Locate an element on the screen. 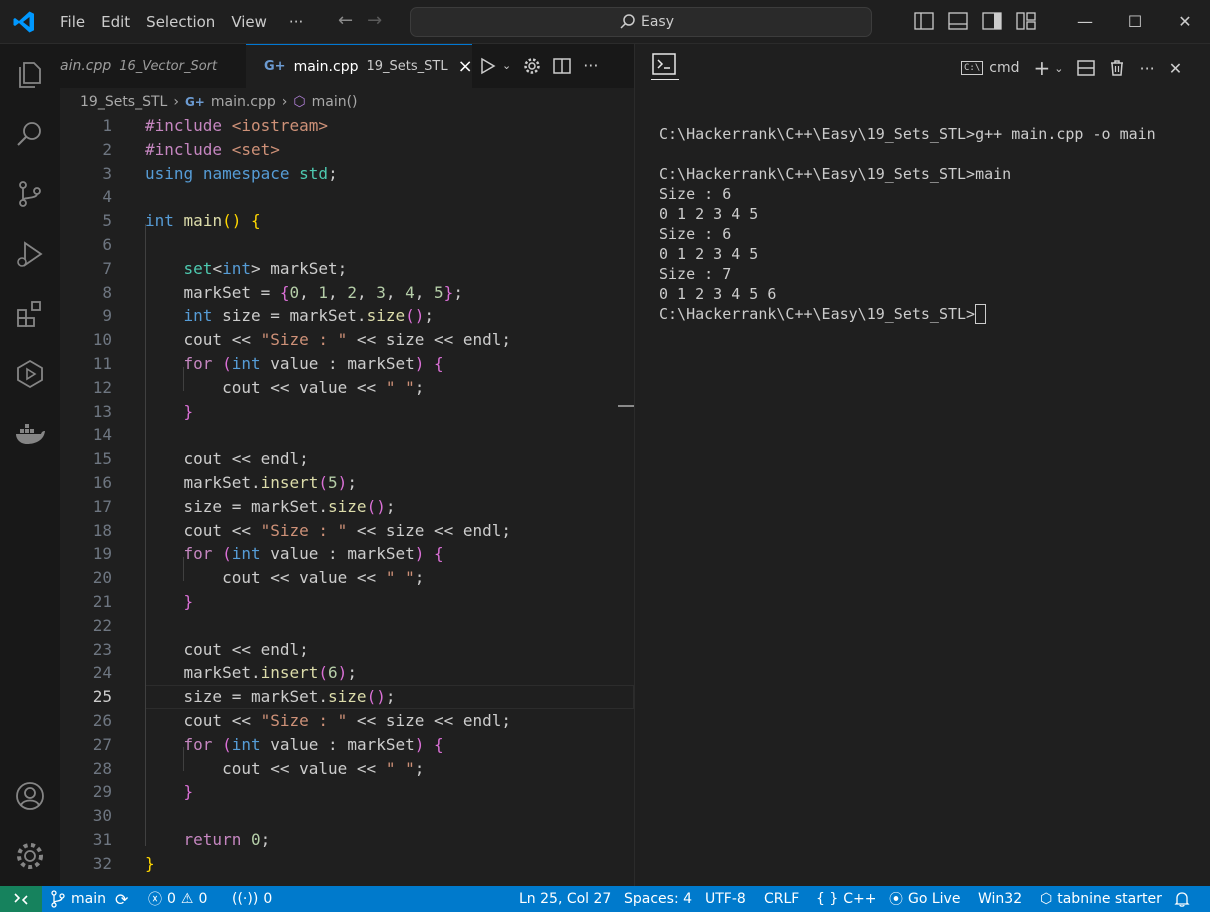  explorer-icon is located at coordinates (30, 74).